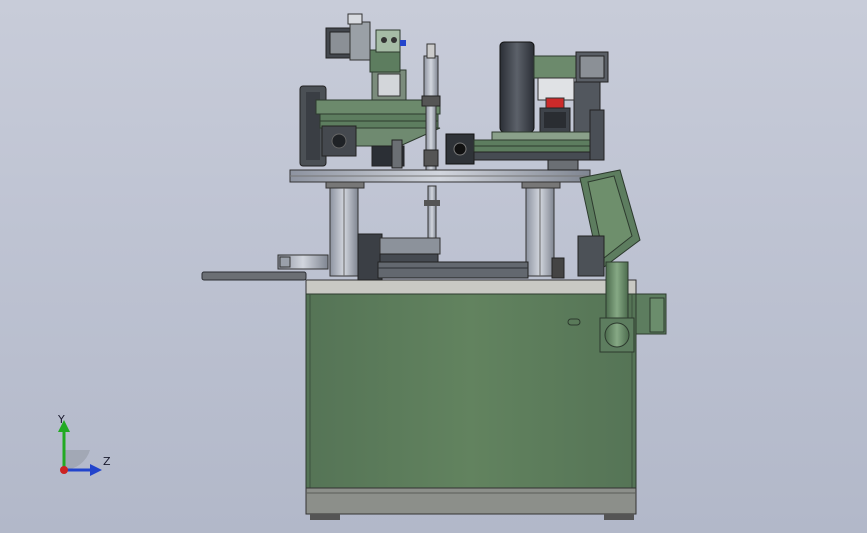 This screenshot has height=533, width=867. I want to click on upper-table, so click(440, 223).